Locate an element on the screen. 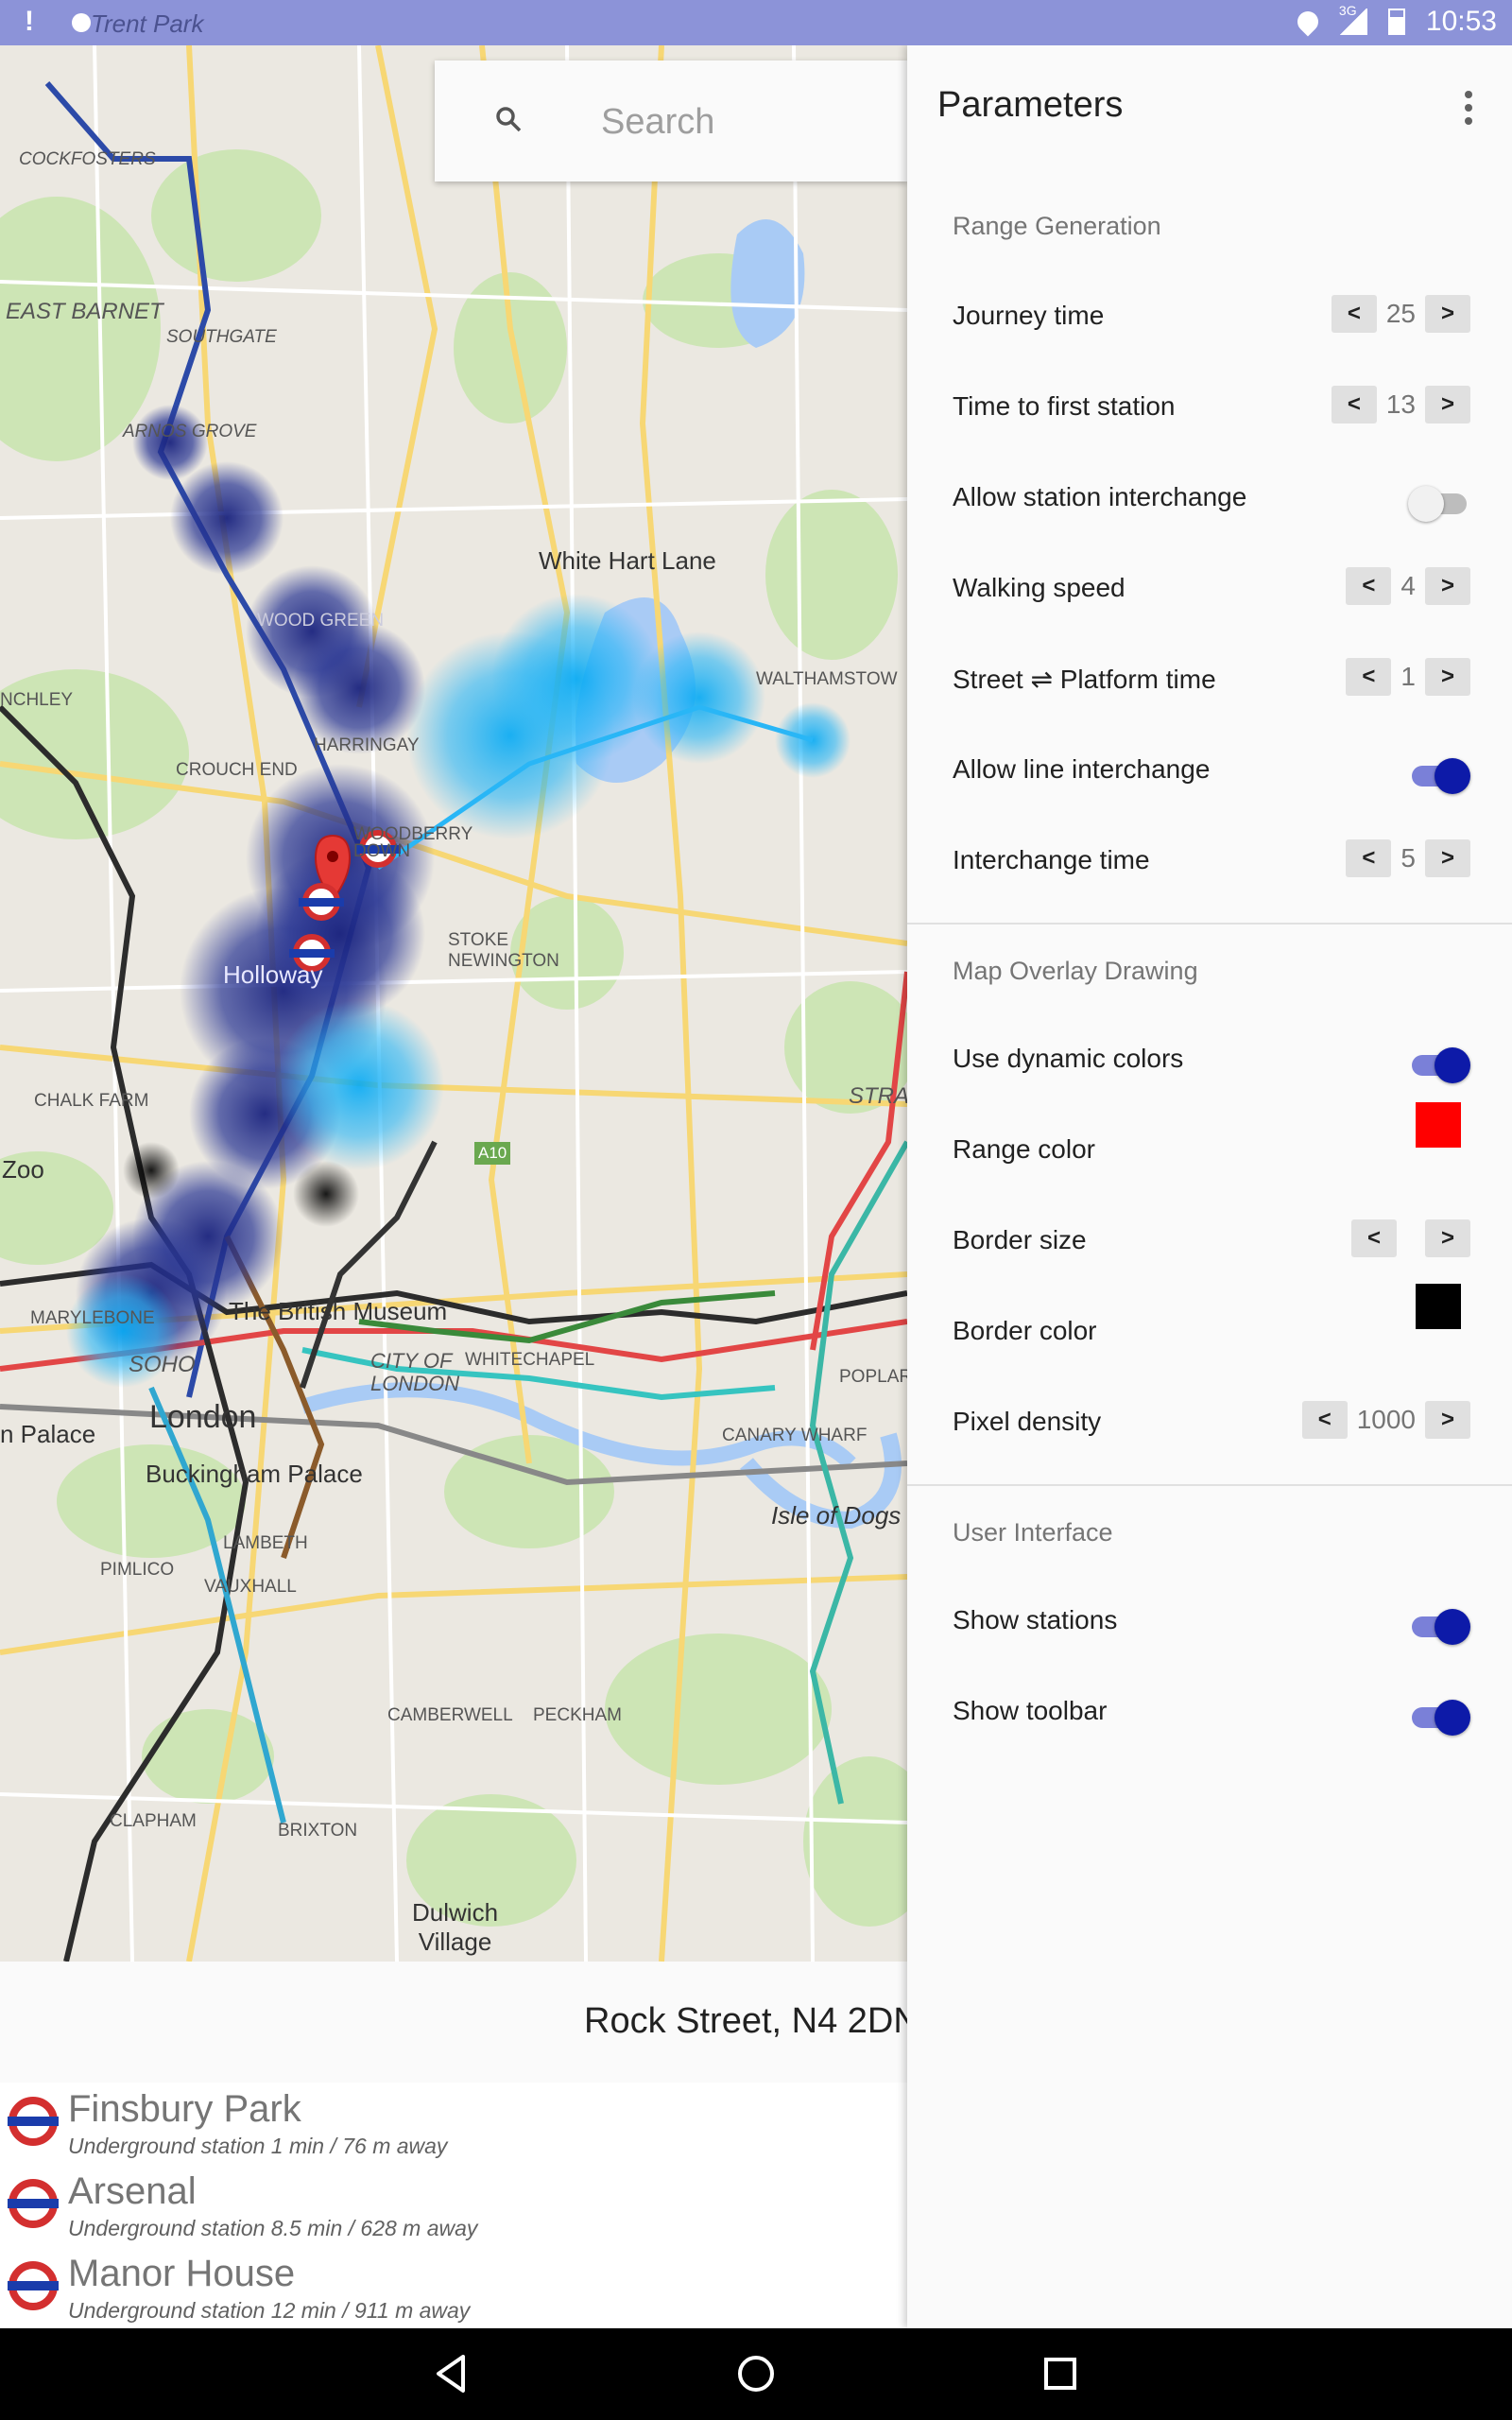  station-detail: Underground station 8.5 min / 628 m away is located at coordinates (273, 2228).